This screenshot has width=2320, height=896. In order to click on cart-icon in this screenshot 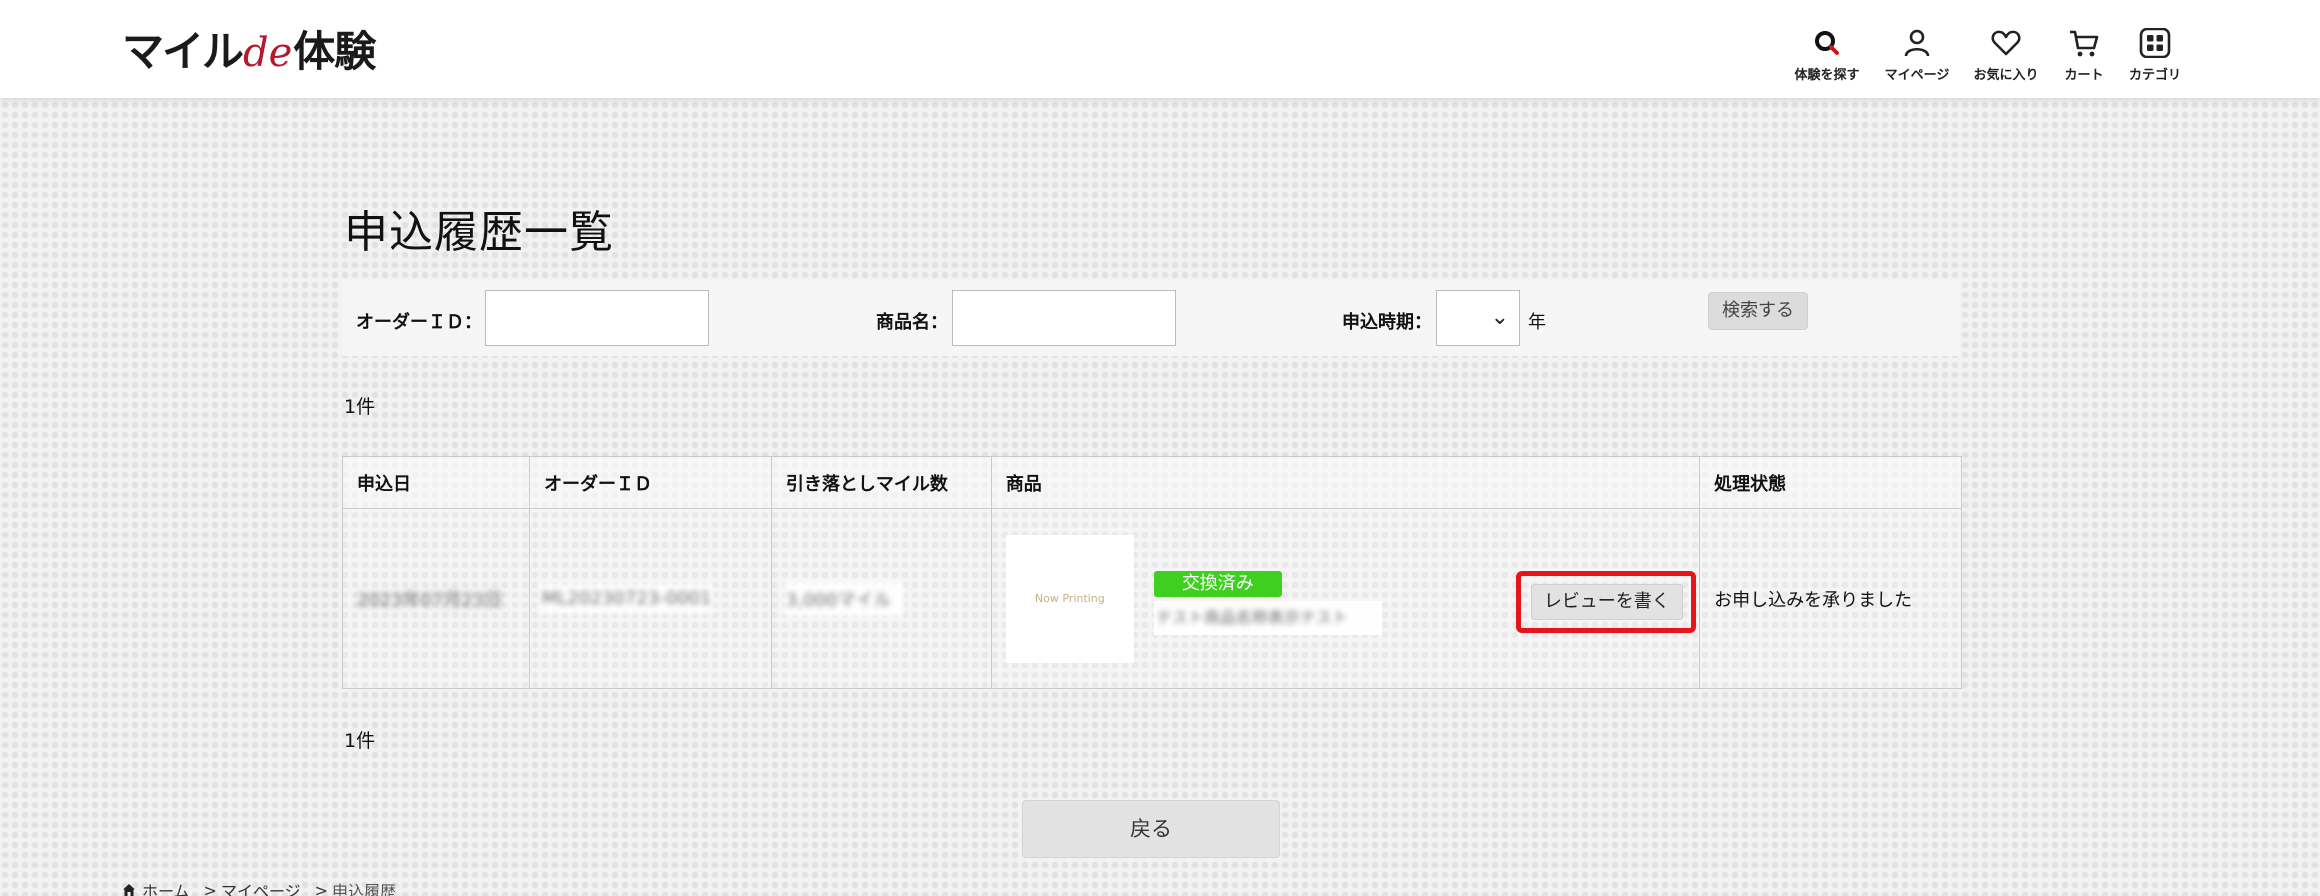, I will do `click(2084, 43)`.